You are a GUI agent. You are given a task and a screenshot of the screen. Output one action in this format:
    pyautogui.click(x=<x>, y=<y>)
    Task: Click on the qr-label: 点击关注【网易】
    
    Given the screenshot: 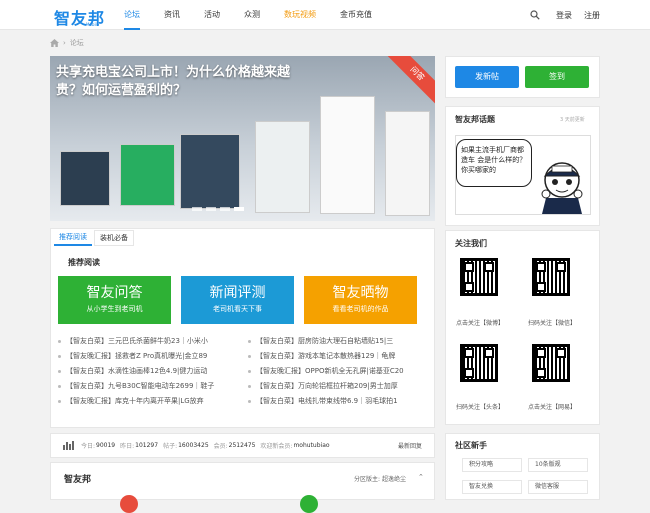 What is the action you would take?
    pyautogui.click(x=552, y=406)
    